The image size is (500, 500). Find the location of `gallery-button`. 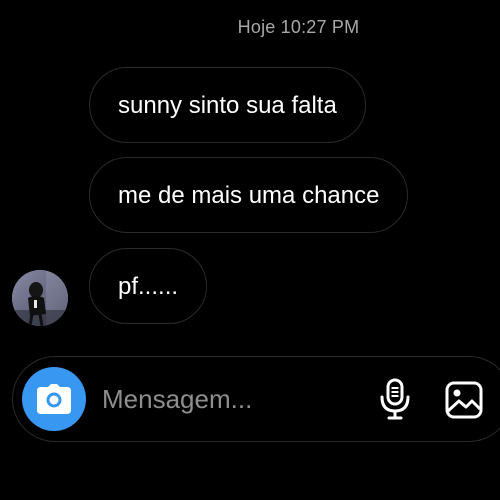

gallery-button is located at coordinates (464, 400).